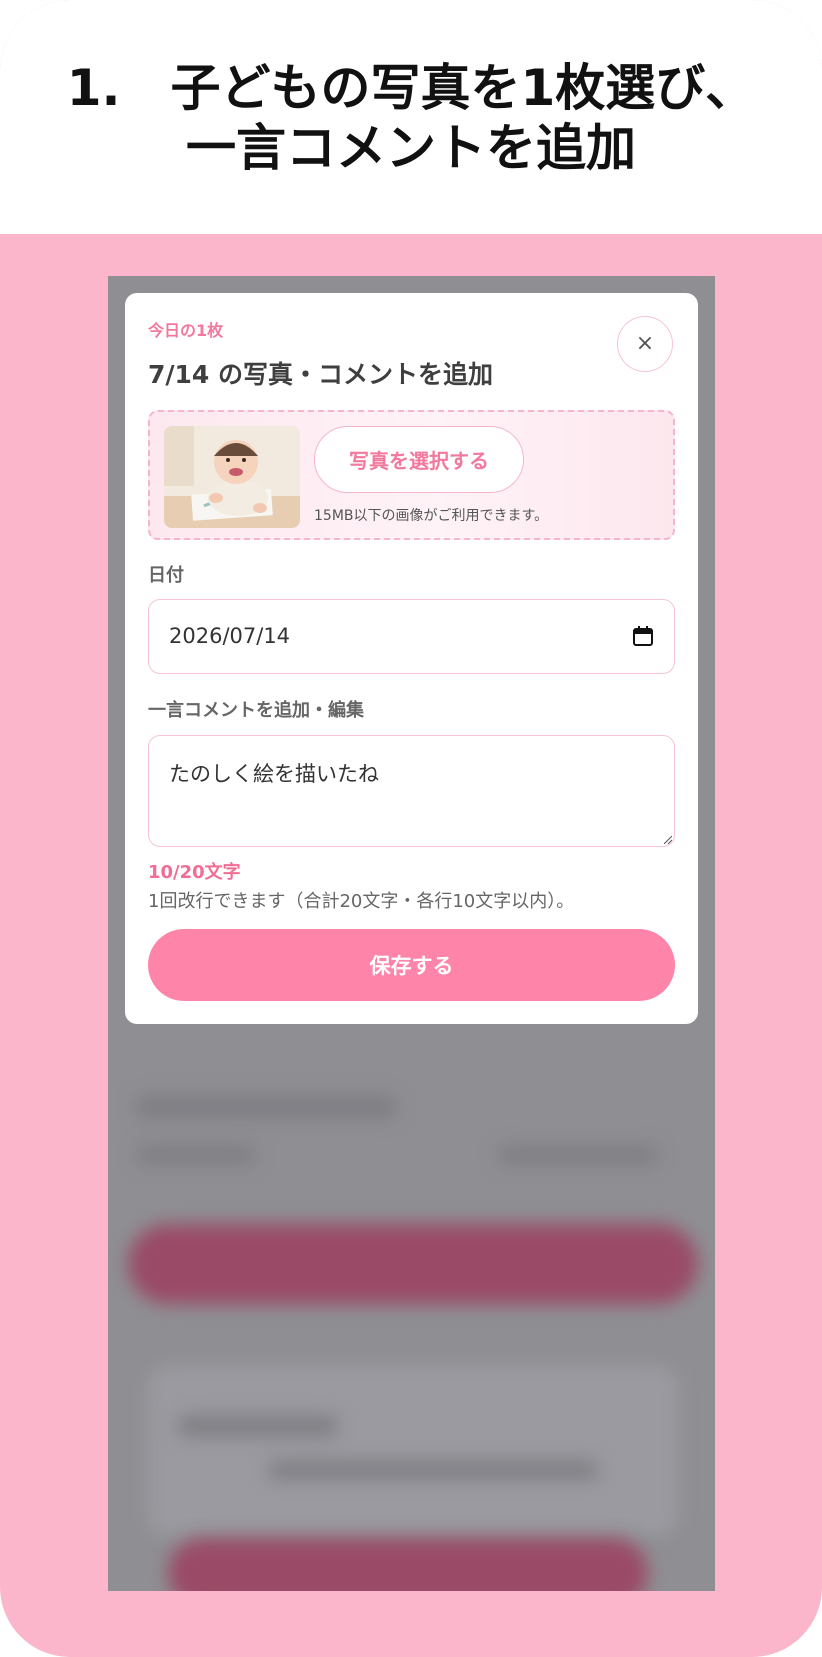 Image resolution: width=822 pixels, height=1657 pixels. Describe the element at coordinates (411, 791) in the screenshot. I see `comment-textarea: たのしく絵を描いたね` at that location.